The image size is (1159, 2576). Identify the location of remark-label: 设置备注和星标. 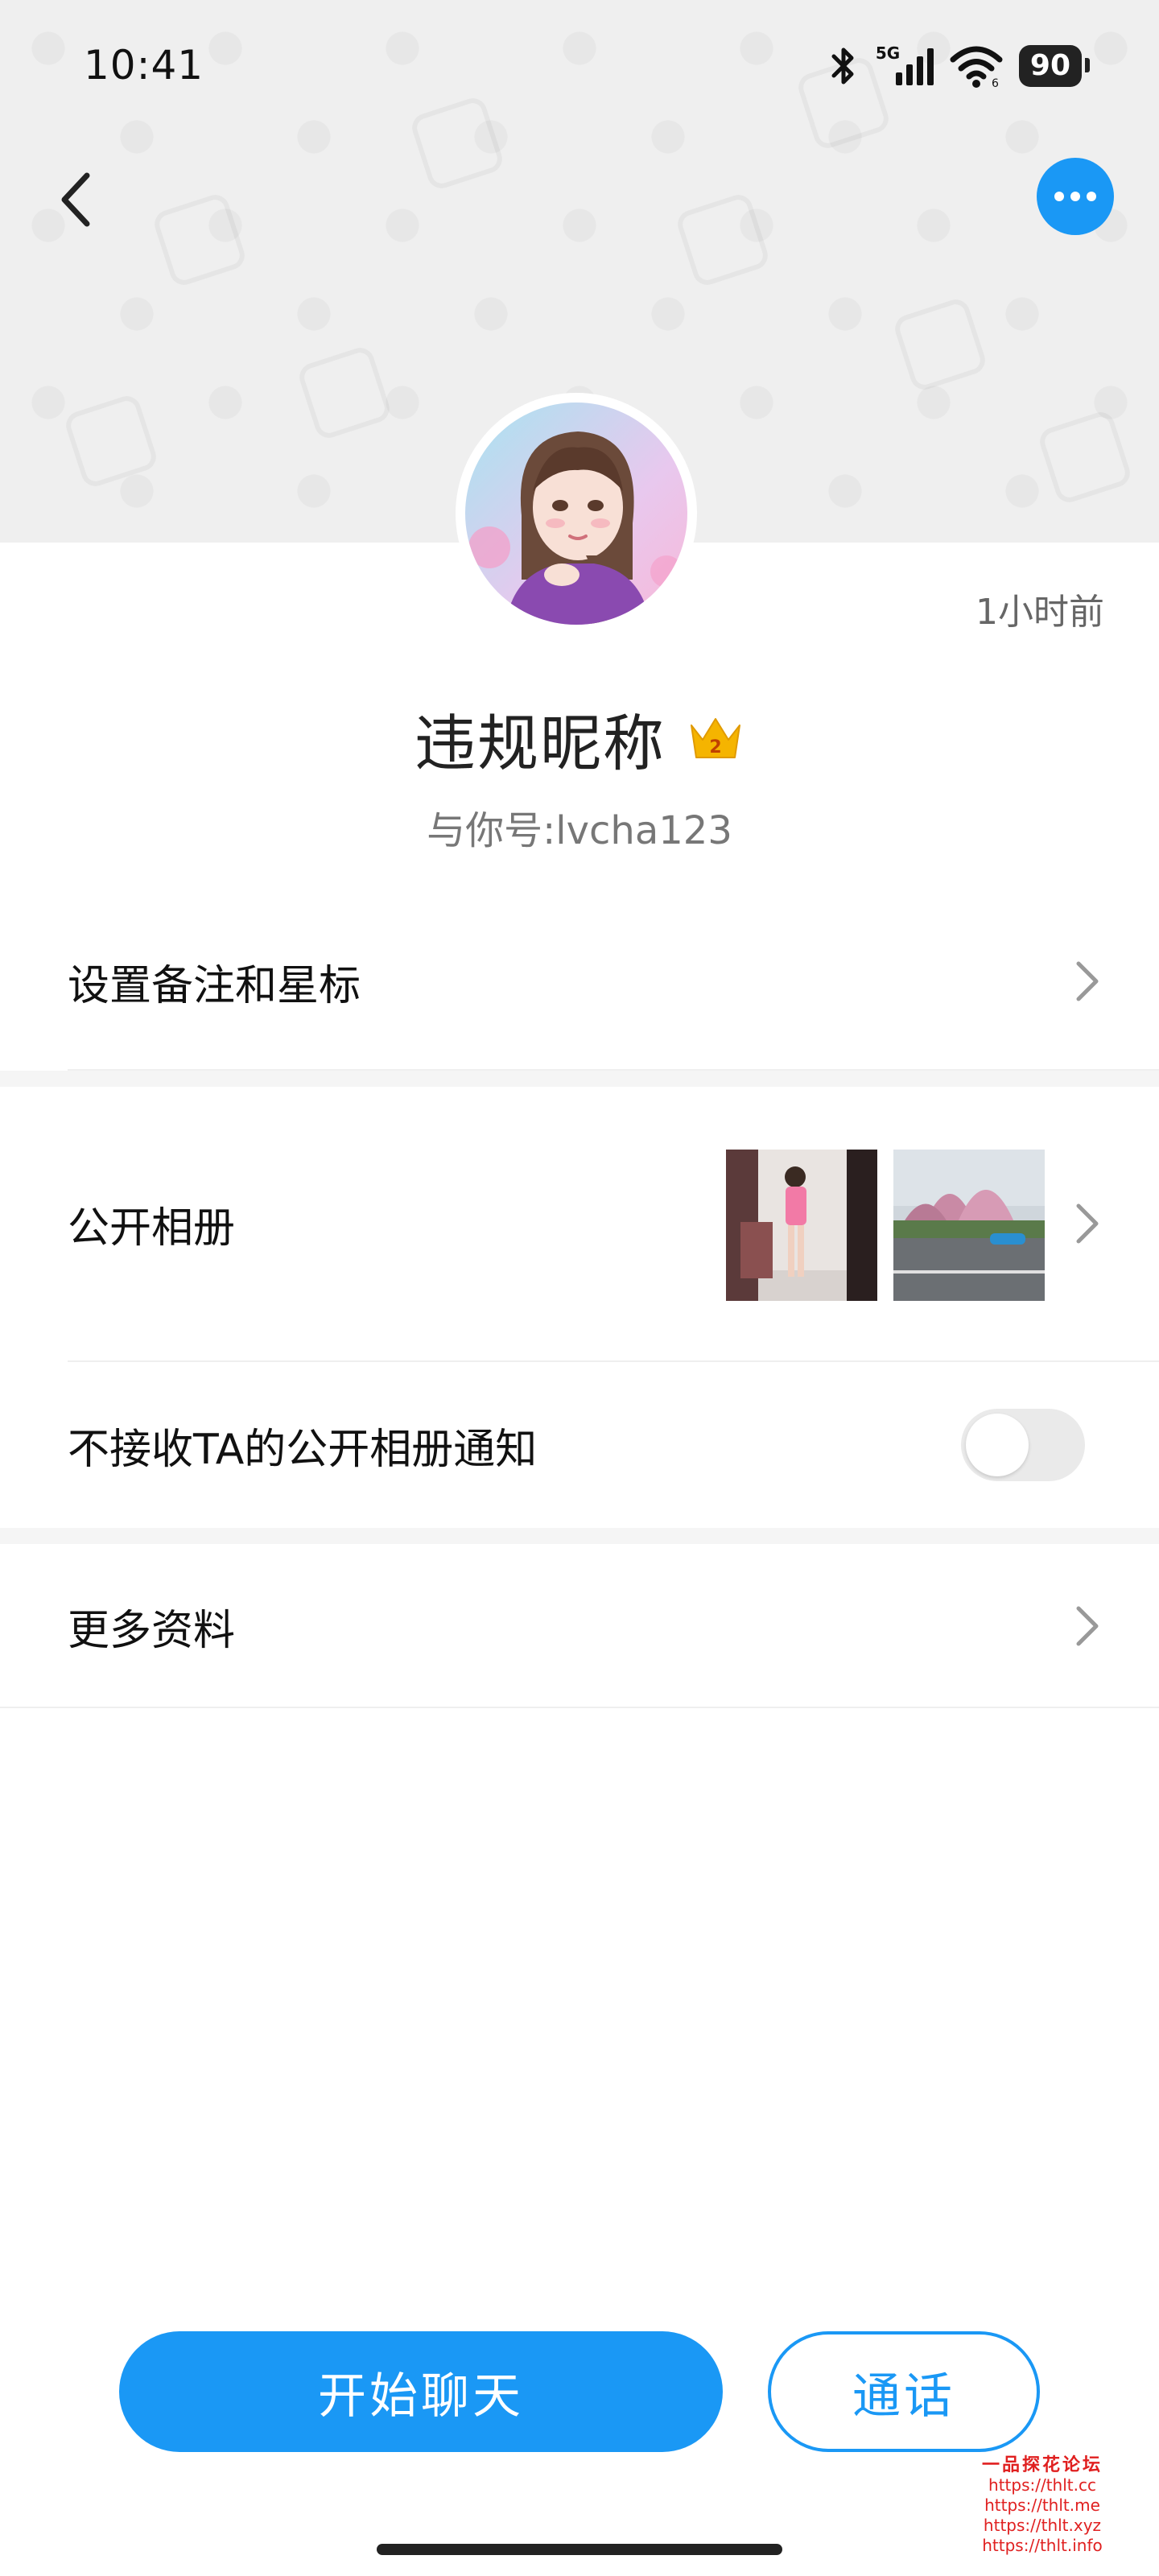
(214, 985).